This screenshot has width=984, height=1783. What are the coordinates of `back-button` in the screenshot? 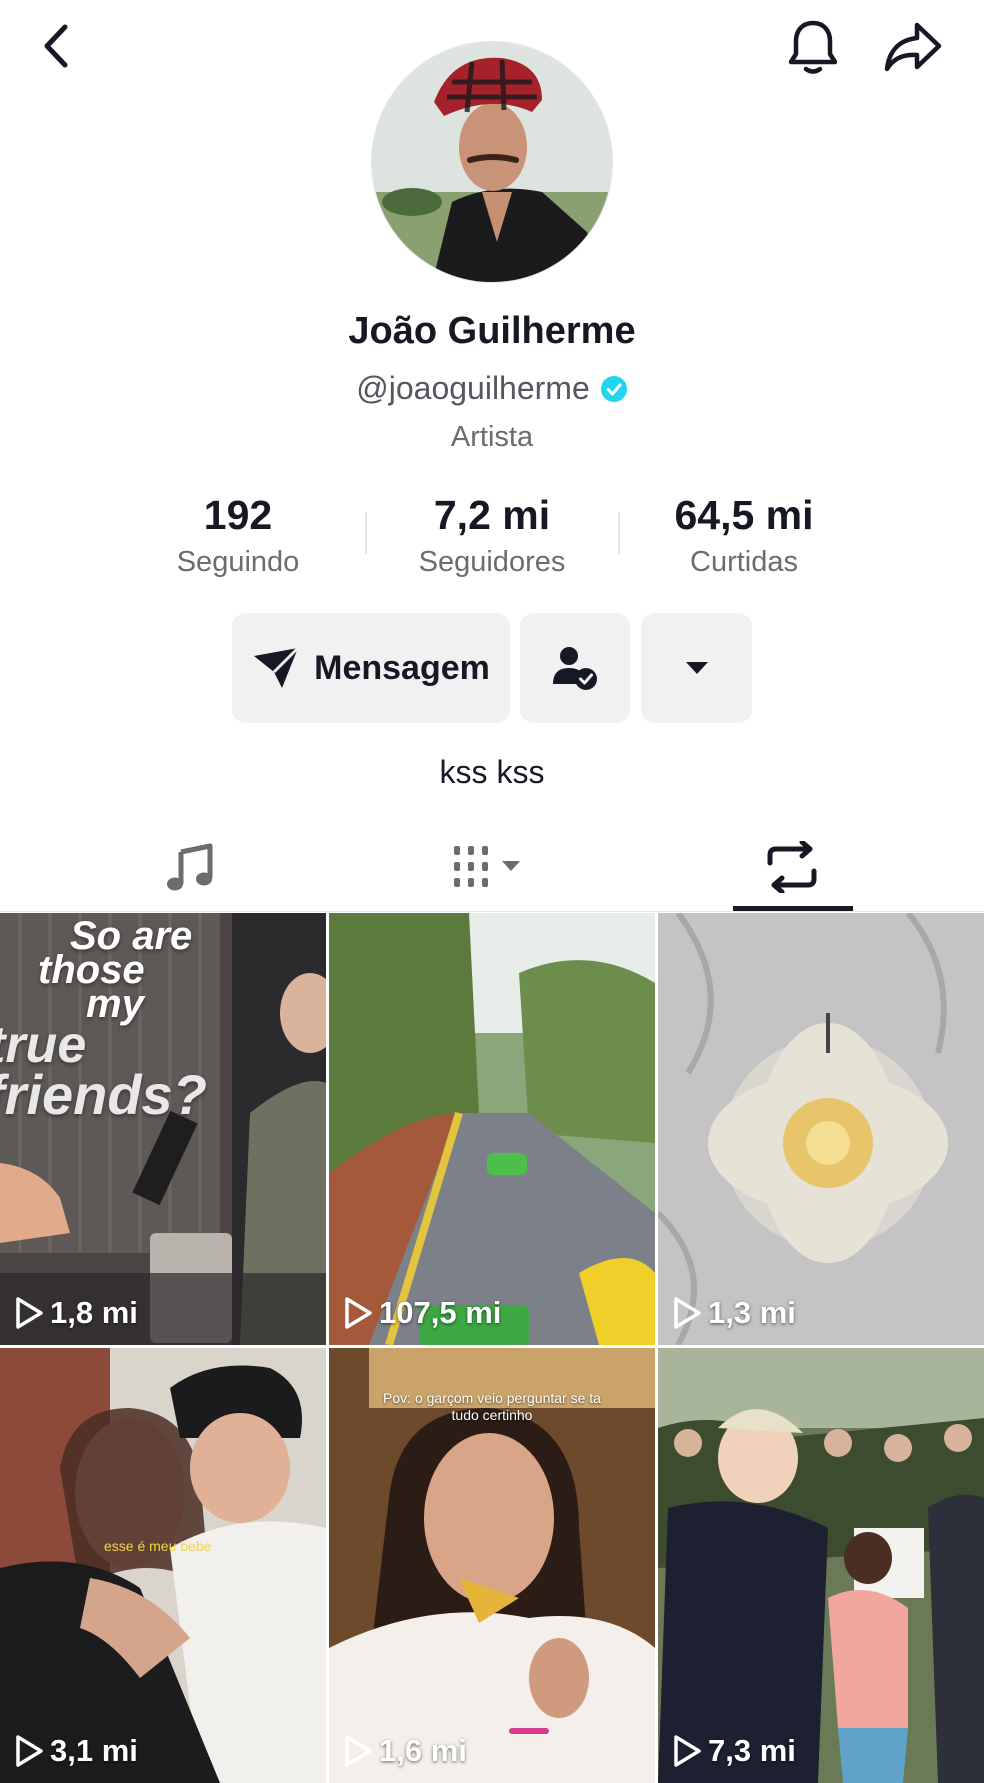 It's located at (56, 46).